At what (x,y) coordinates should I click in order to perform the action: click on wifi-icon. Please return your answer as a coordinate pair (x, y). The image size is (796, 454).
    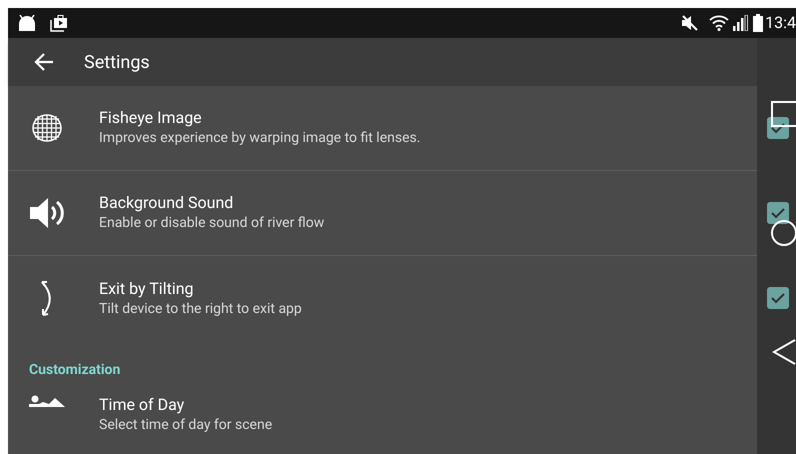
    Looking at the image, I should click on (719, 23).